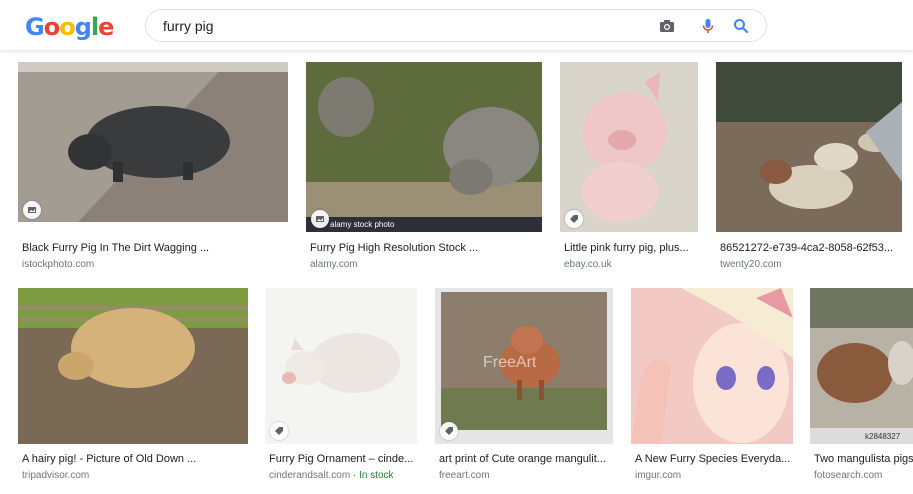  Describe the element at coordinates (708, 26) in the screenshot. I see `microphone-icon` at that location.